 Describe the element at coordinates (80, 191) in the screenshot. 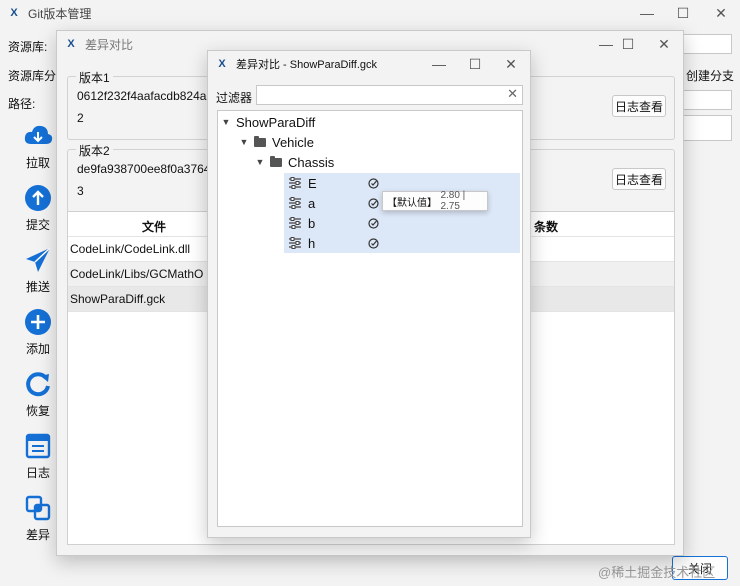

I see `version2-number: 3` at that location.